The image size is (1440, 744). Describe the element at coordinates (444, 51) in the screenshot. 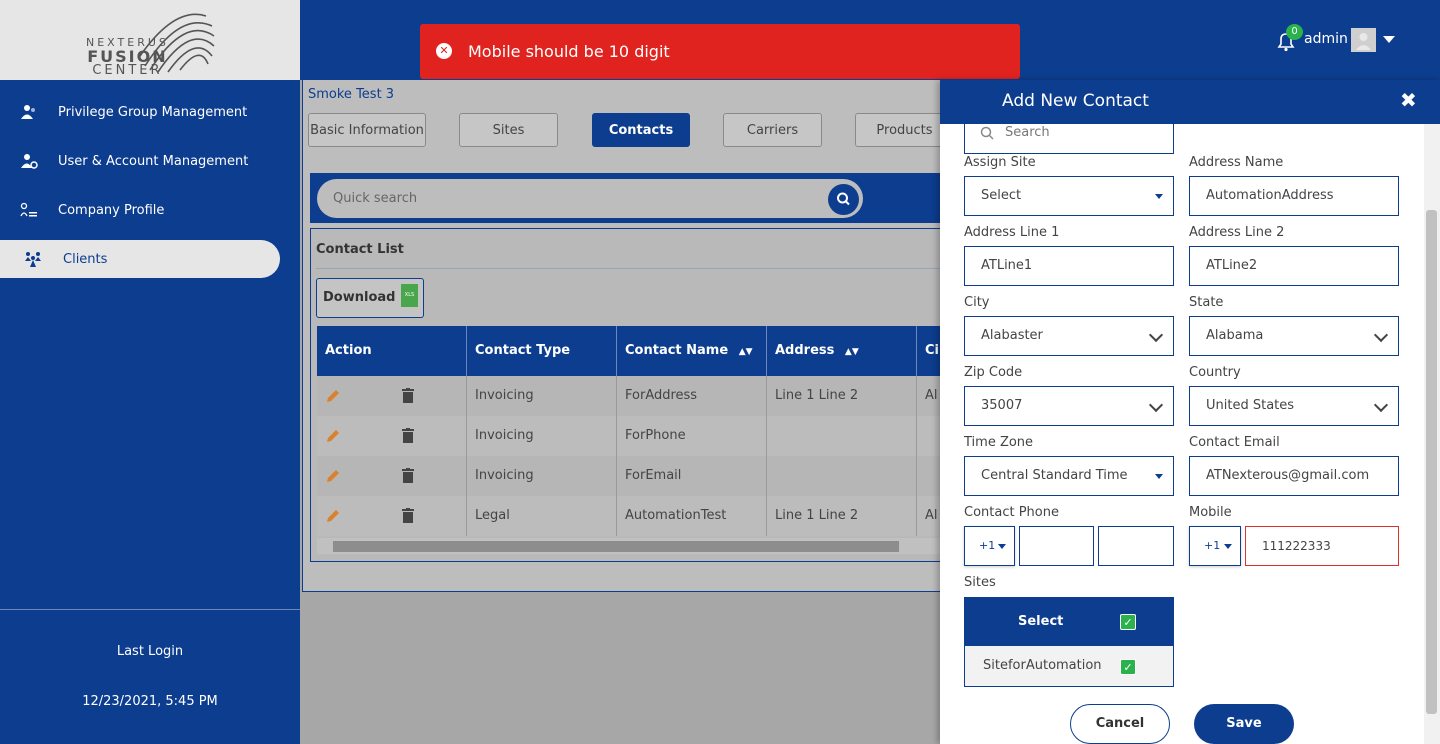

I see `error-close-icon: ✕` at that location.